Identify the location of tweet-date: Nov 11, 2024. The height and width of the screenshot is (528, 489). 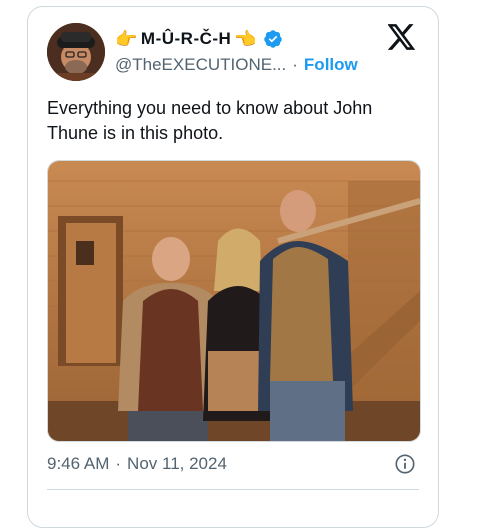
(177, 464).